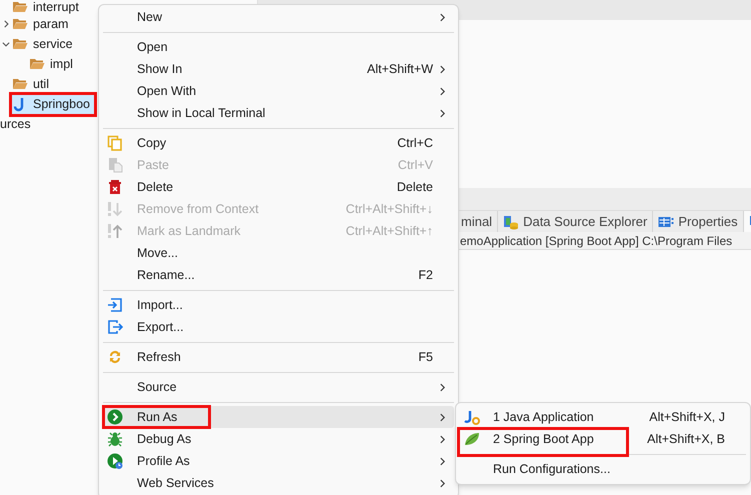 This screenshot has height=495, width=751. I want to click on refresh-icon, so click(115, 357).